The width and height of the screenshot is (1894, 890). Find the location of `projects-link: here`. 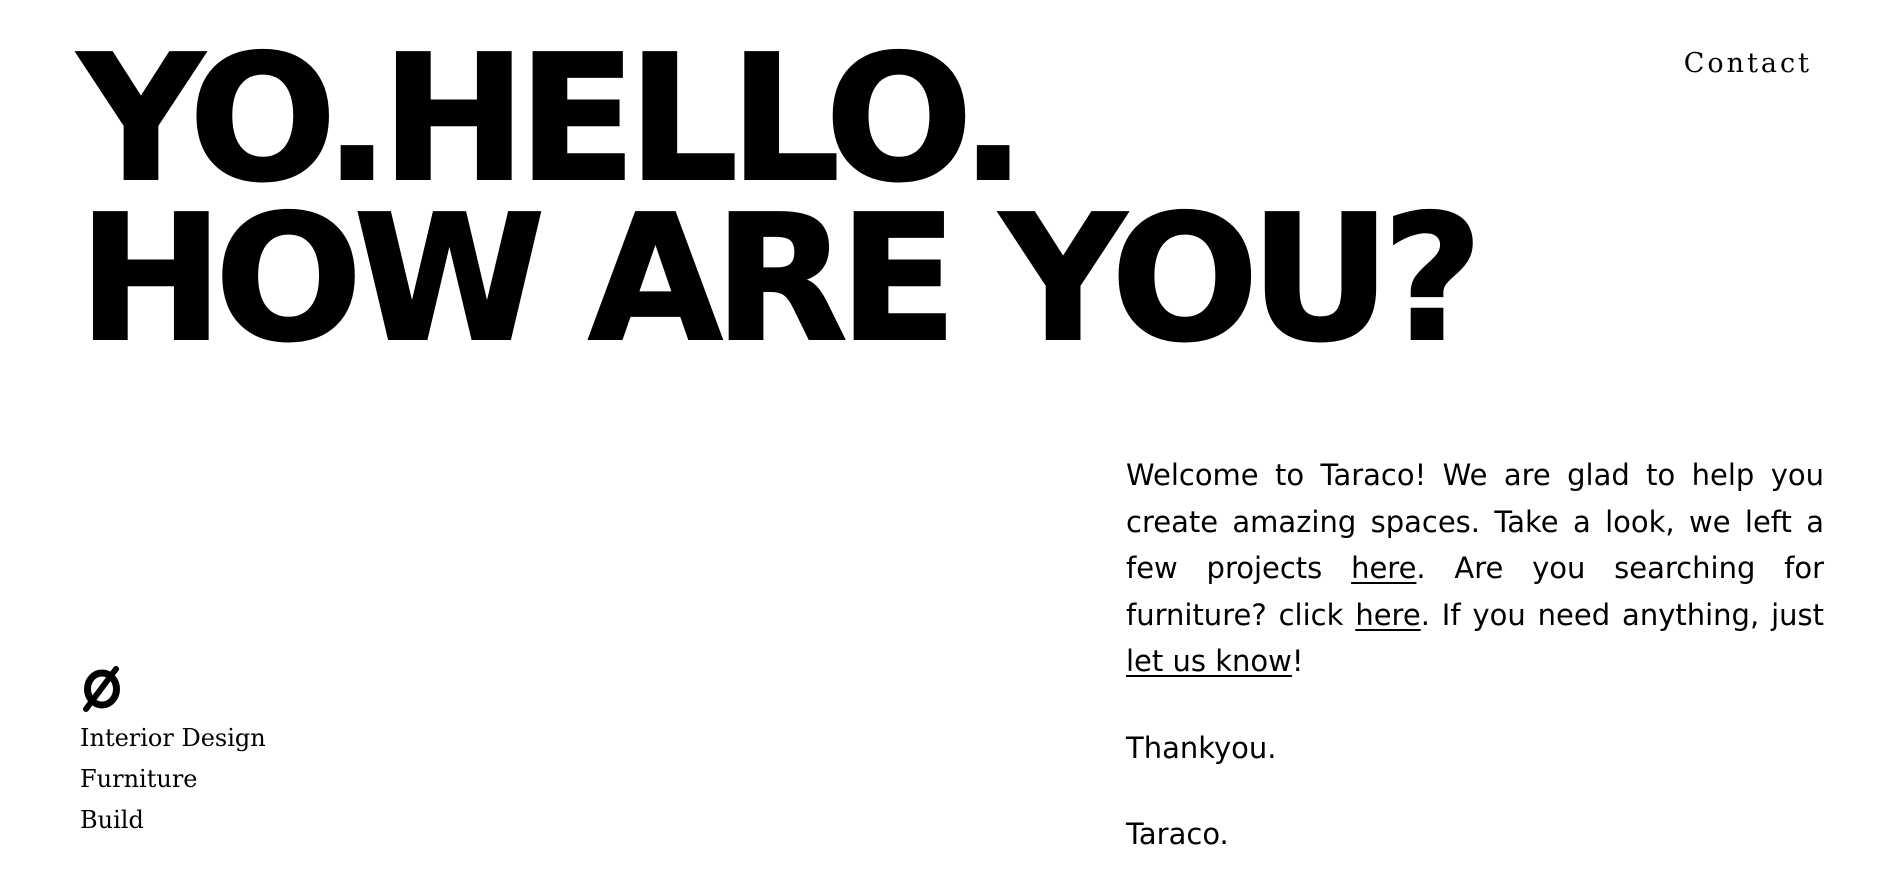

projects-link: here is located at coordinates (1383, 568).